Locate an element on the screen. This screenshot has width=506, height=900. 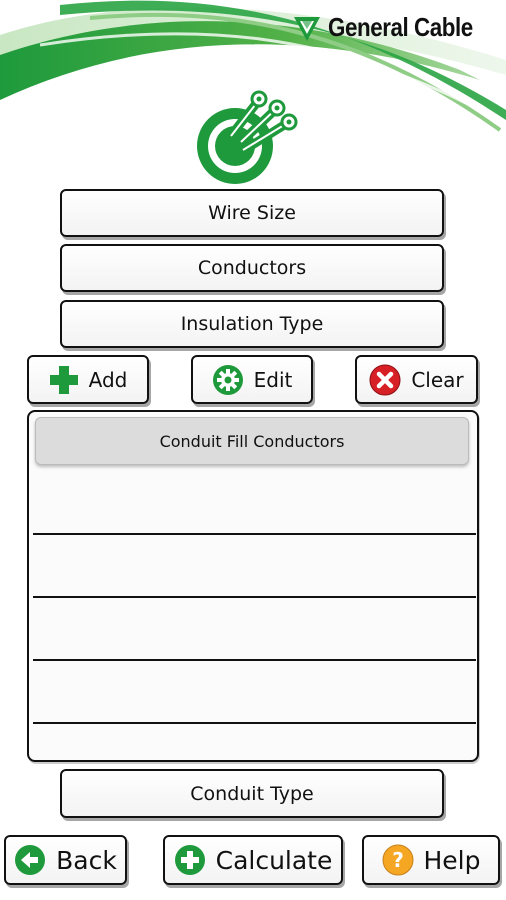
add-label: Add is located at coordinates (108, 379).